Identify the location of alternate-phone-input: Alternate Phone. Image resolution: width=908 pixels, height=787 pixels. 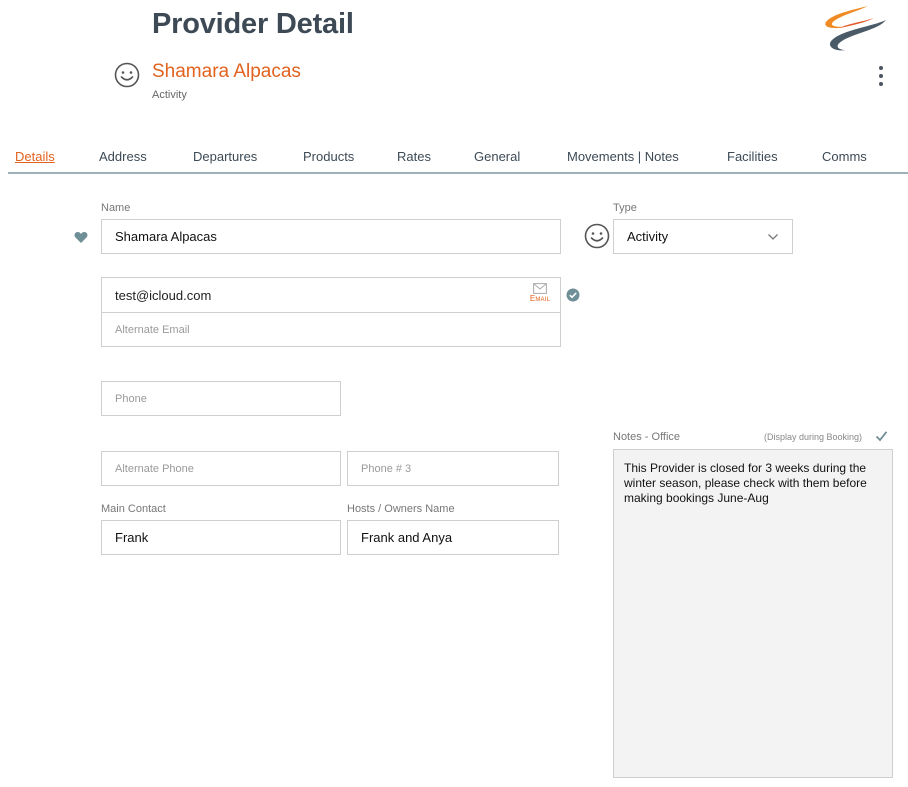
(221, 468).